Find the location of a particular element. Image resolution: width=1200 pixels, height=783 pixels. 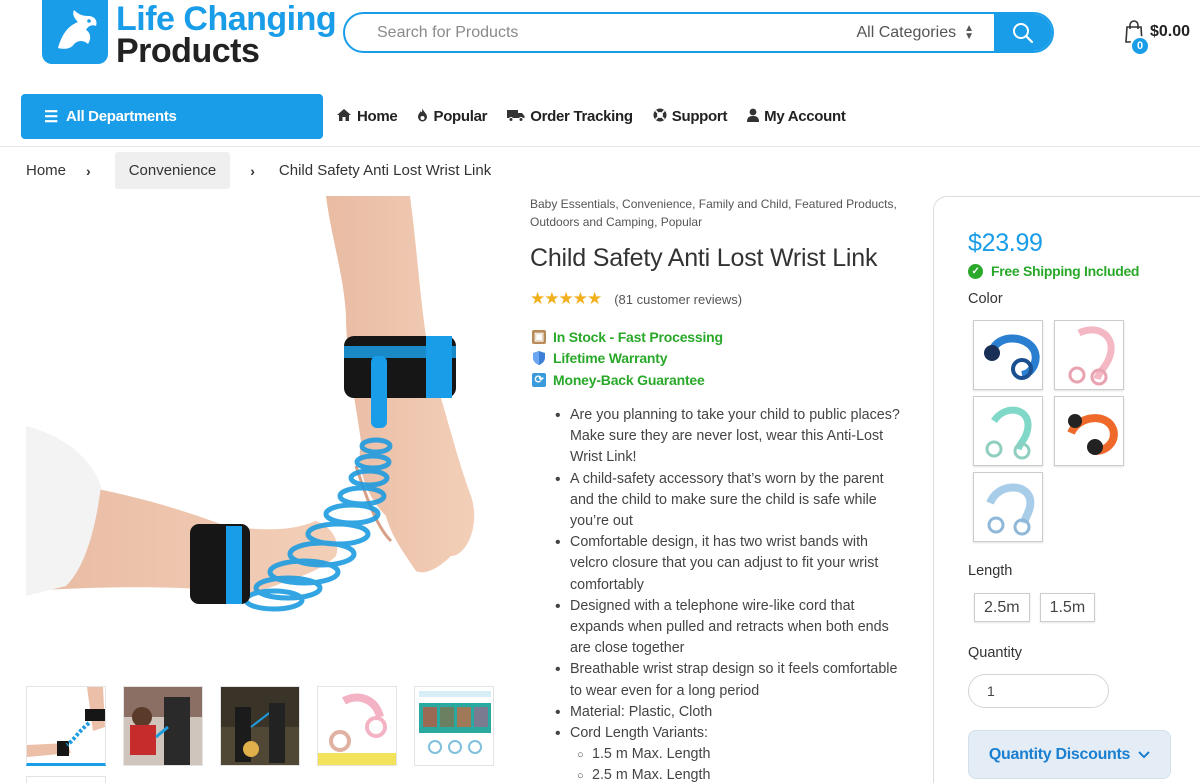

shopping-bag-icon: 0 is located at coordinates (1137, 38).